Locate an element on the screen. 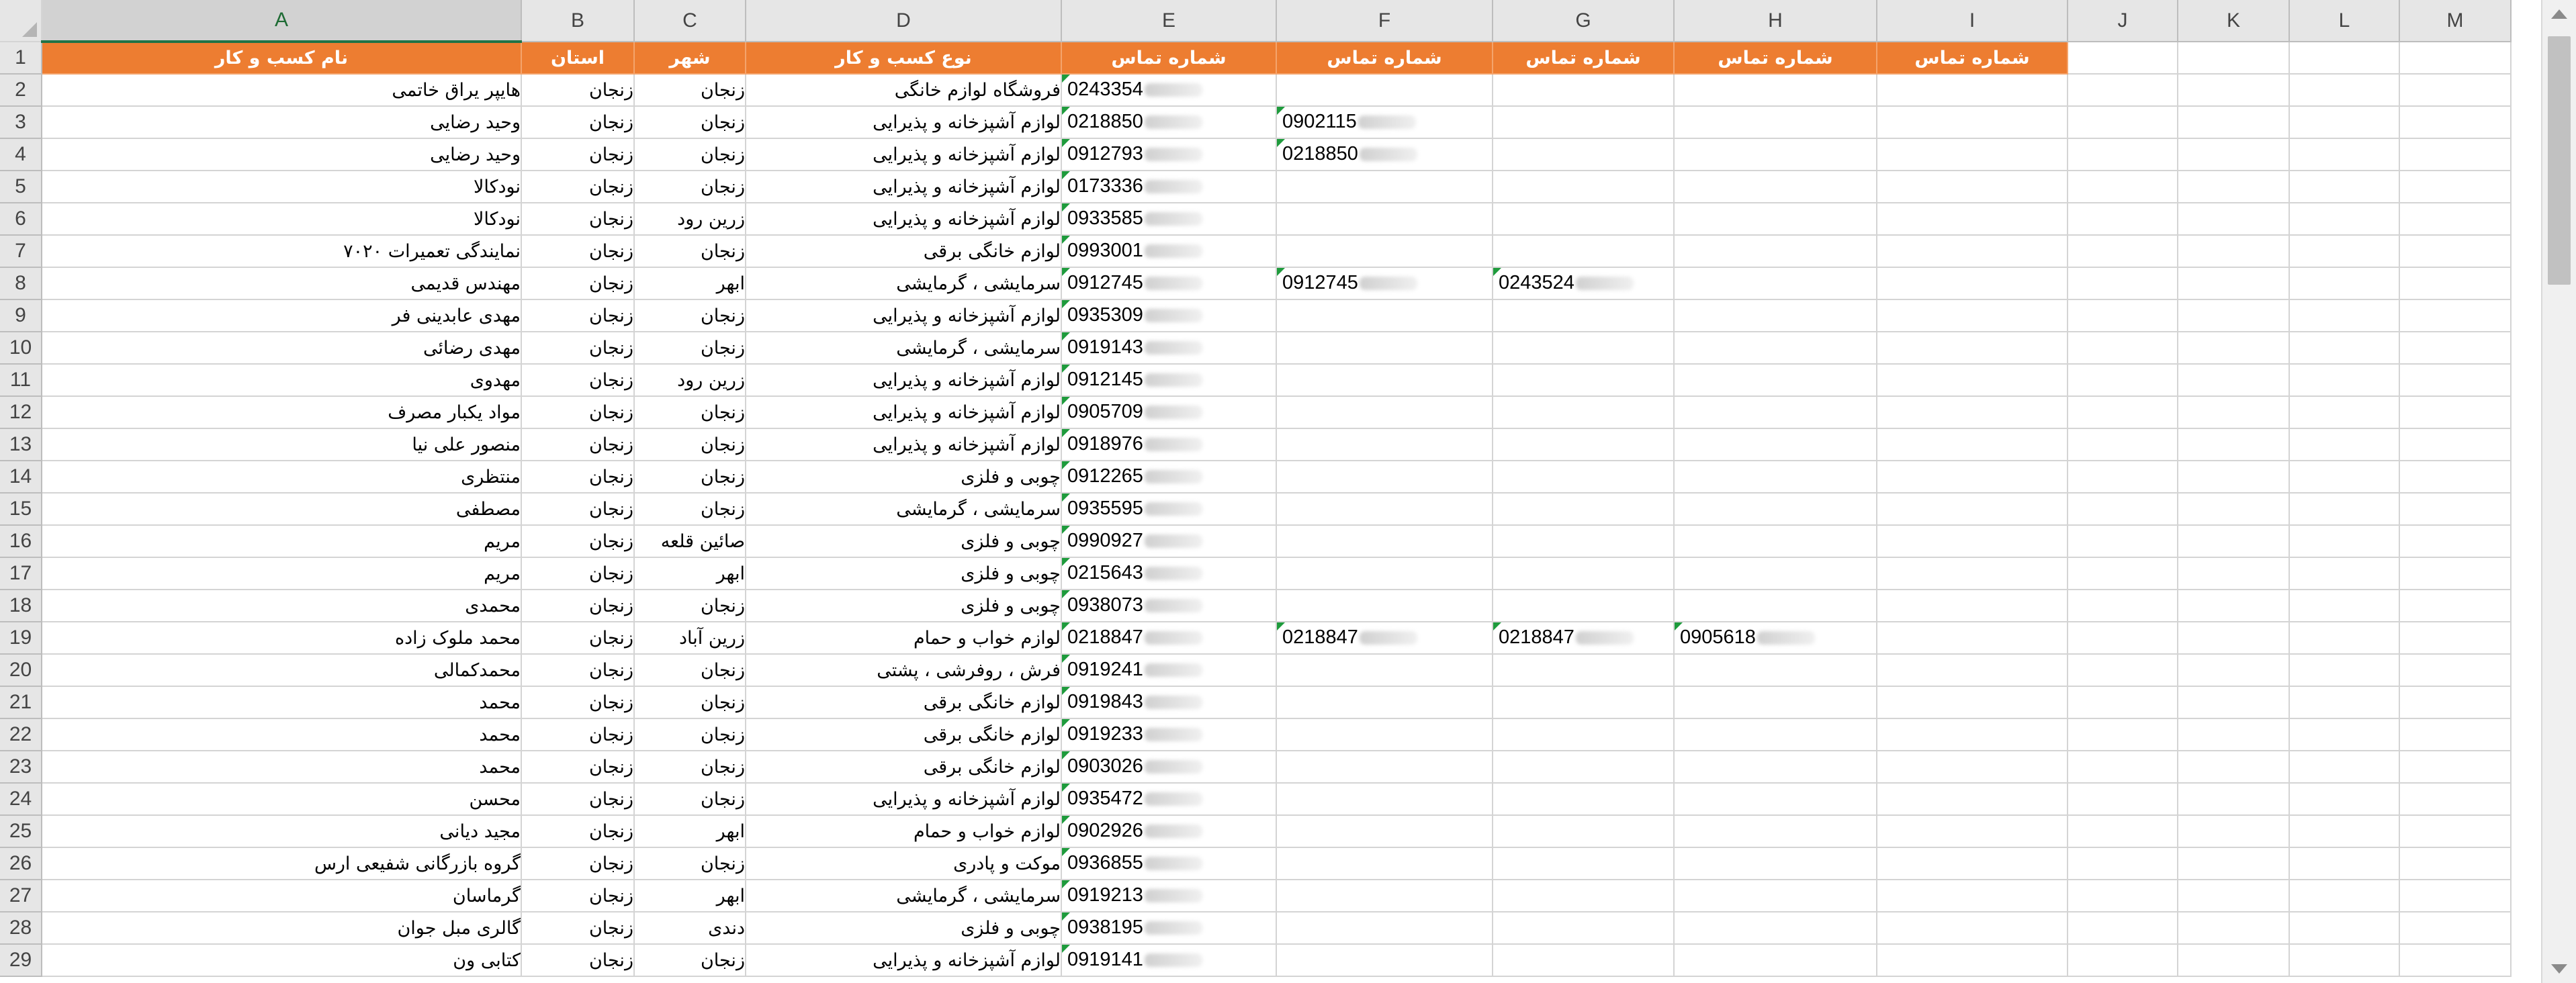 The image size is (2576, 983). select-all-corner is located at coordinates (21, 21).